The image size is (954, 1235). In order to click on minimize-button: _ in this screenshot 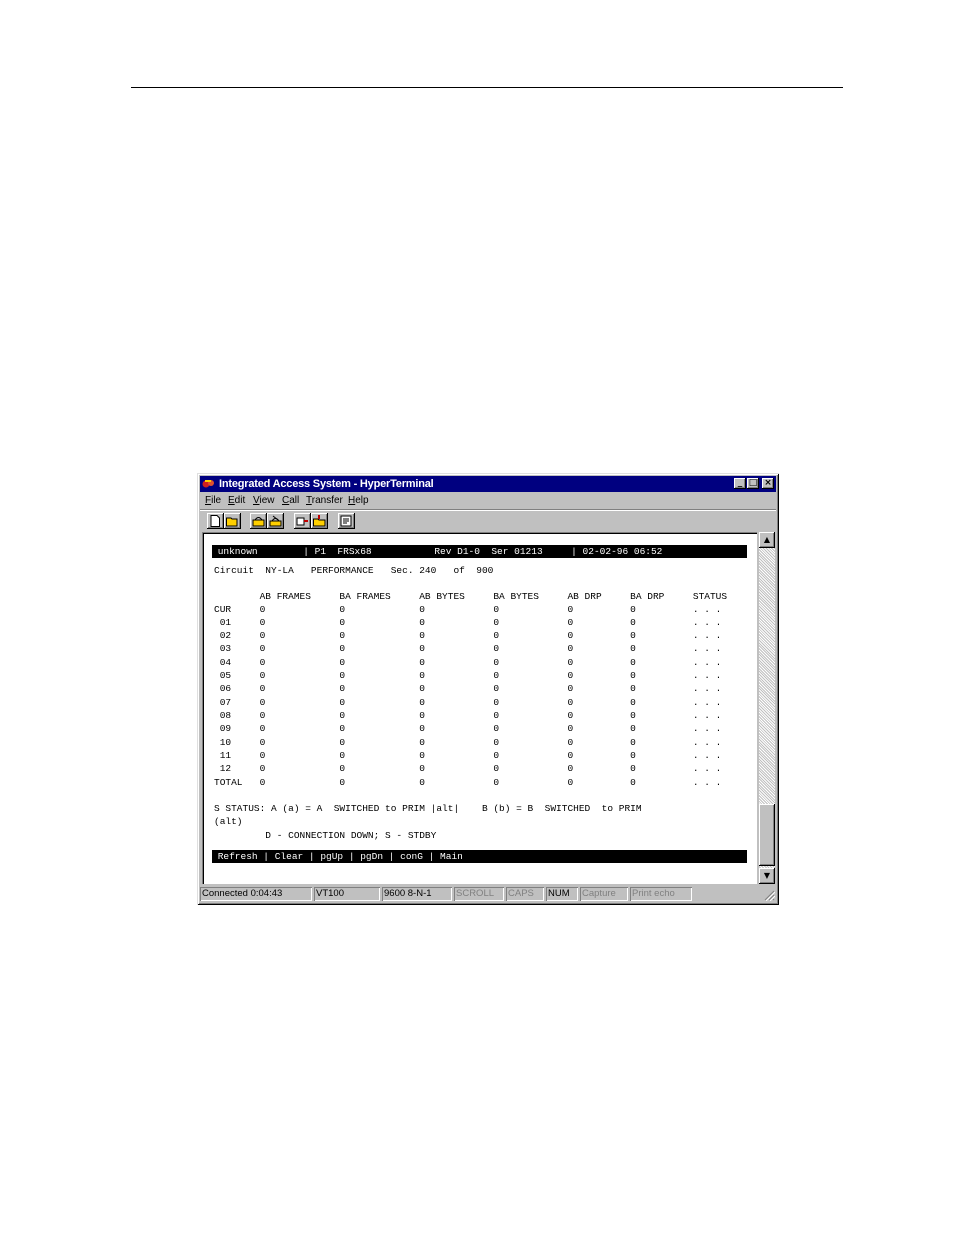, I will do `click(740, 483)`.